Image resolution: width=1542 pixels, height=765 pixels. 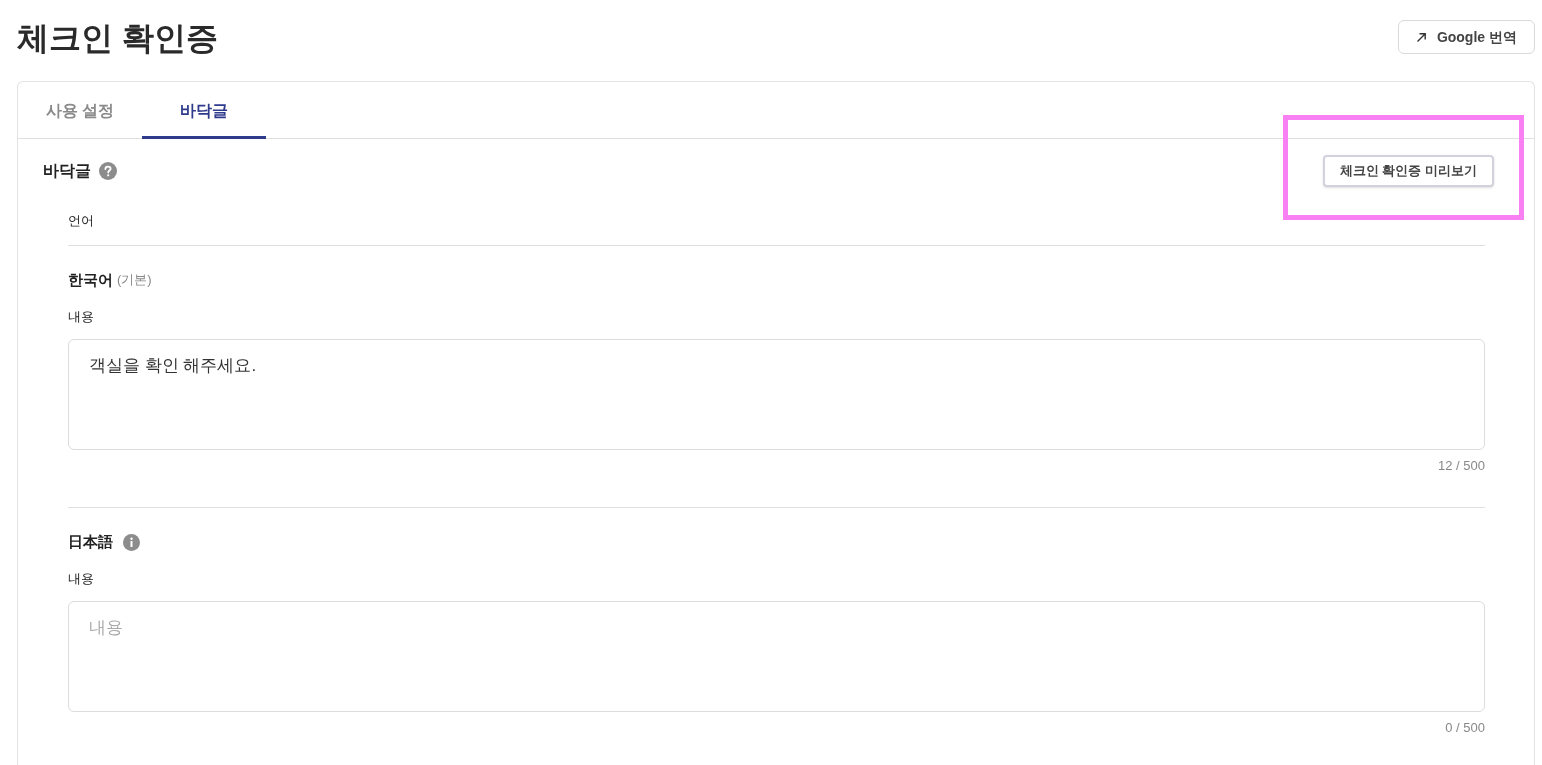 I want to click on character-counter: 0 / 500, so click(x=1465, y=728).